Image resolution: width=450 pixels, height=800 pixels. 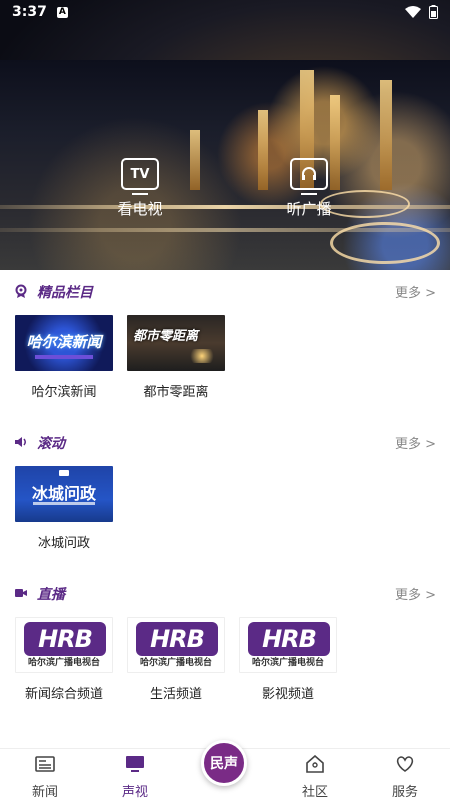 I want to click on city-zero-distance-thumb-text: 都市零距离, so click(x=166, y=336).